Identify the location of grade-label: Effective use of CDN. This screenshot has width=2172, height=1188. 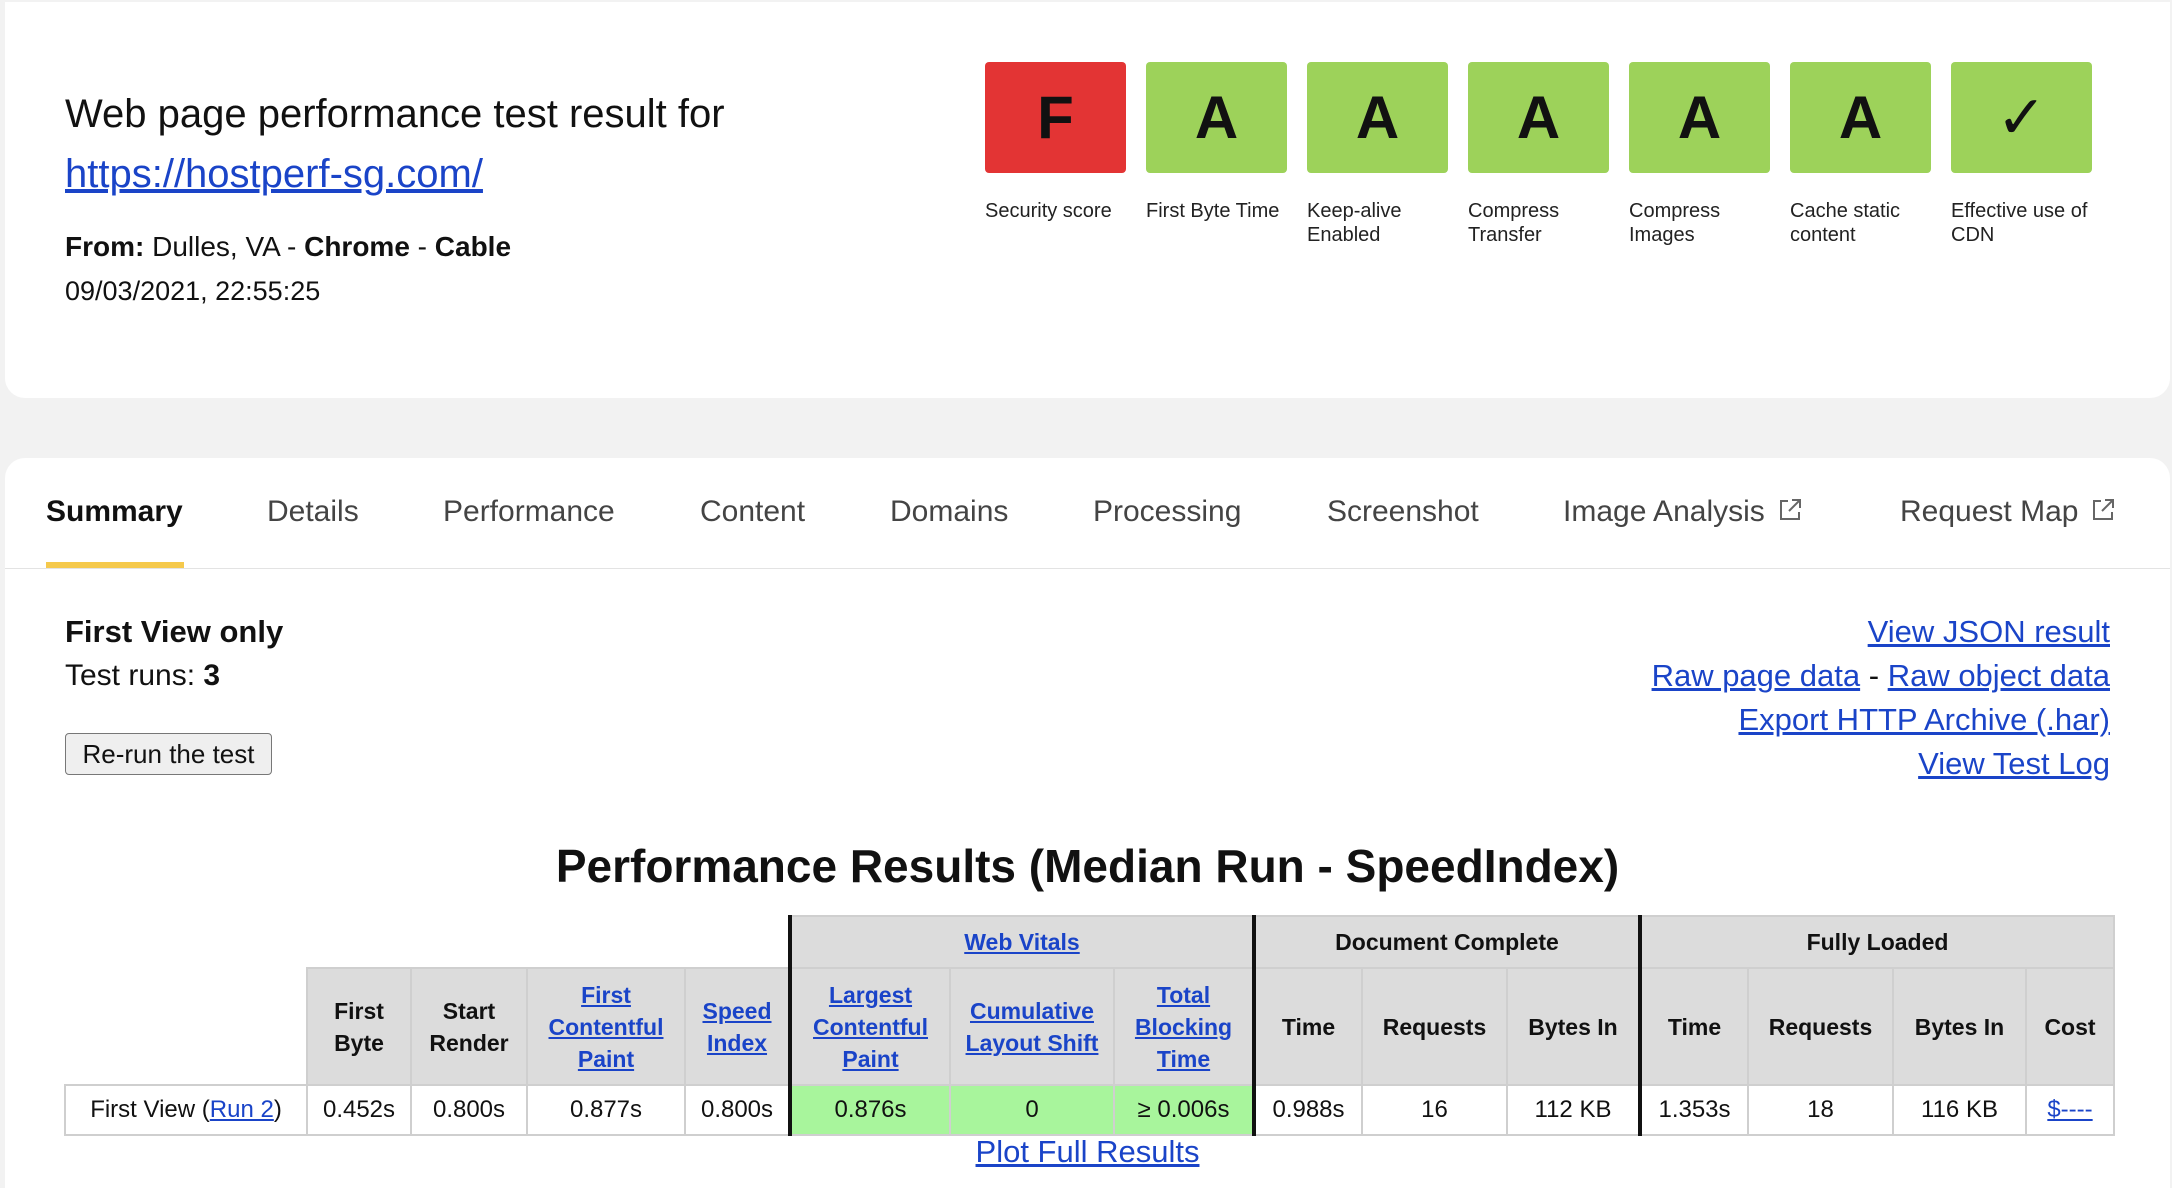
(2019, 223).